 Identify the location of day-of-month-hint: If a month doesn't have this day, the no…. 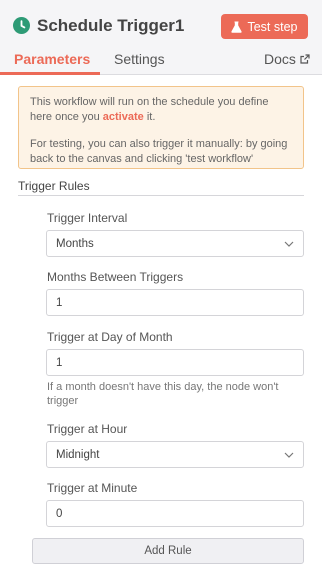
(163, 394).